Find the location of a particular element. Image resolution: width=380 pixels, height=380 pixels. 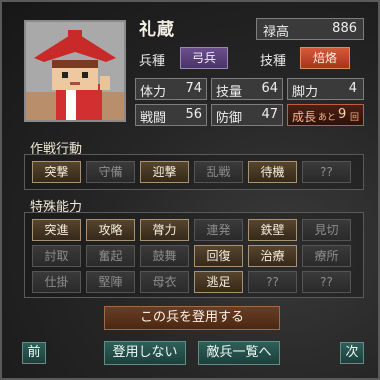

growth-label: 成長 is located at coordinates (304, 117).